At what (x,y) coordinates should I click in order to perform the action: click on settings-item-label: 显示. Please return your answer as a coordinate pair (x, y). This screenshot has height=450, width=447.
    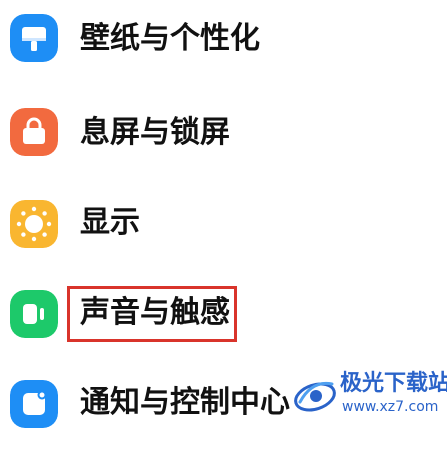
    Looking at the image, I should click on (110, 222).